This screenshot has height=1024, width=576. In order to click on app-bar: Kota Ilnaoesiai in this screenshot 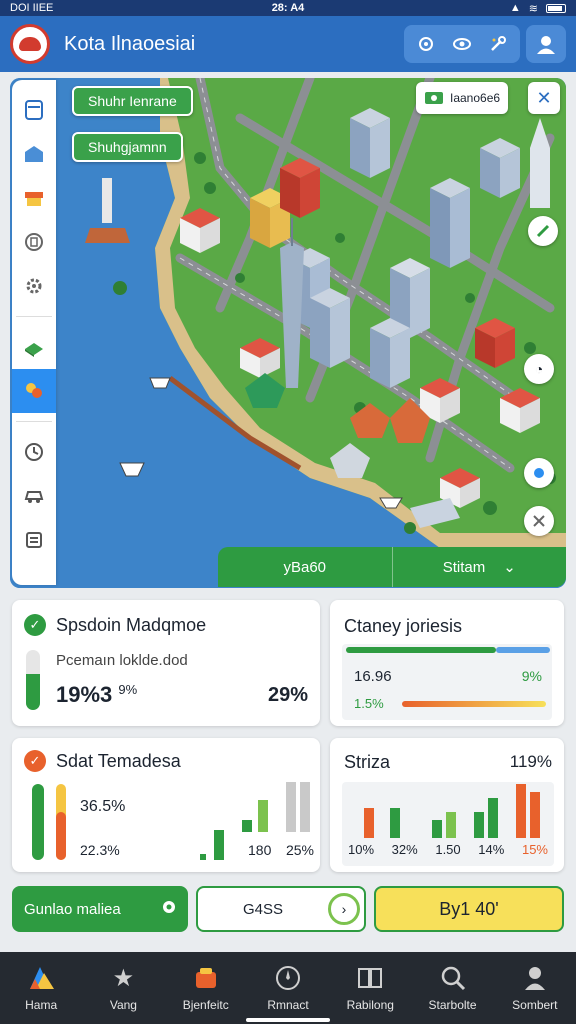, I will do `click(288, 44)`.